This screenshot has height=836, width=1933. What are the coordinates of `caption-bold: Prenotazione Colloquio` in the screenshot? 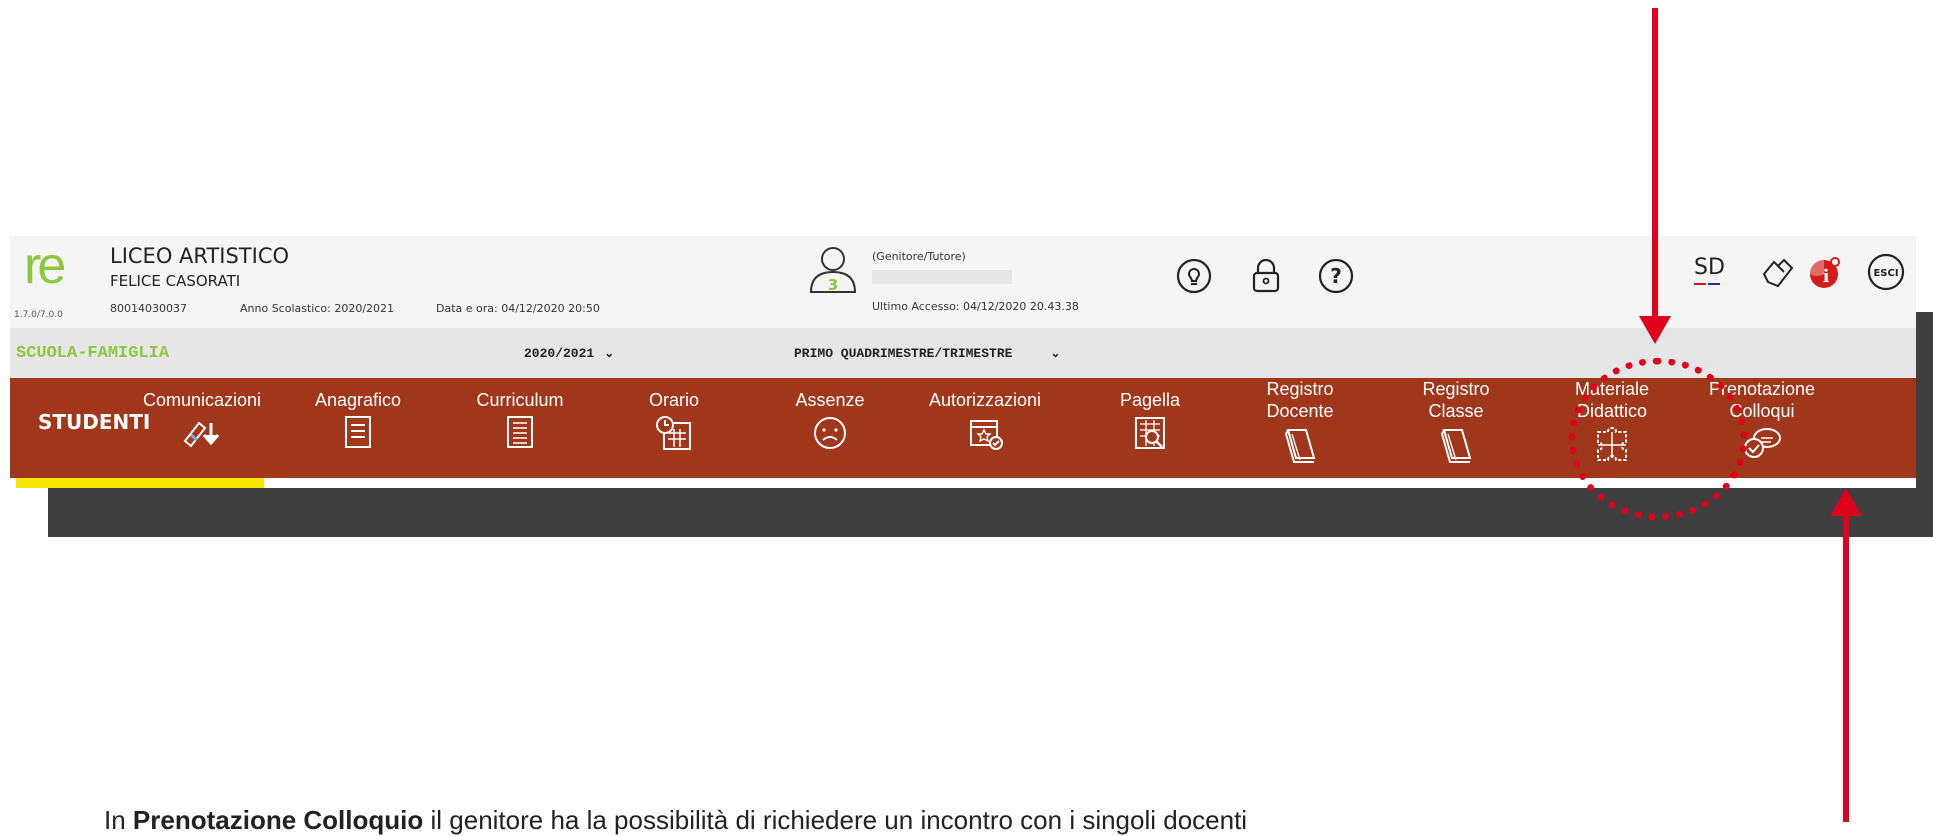 It's located at (278, 820).